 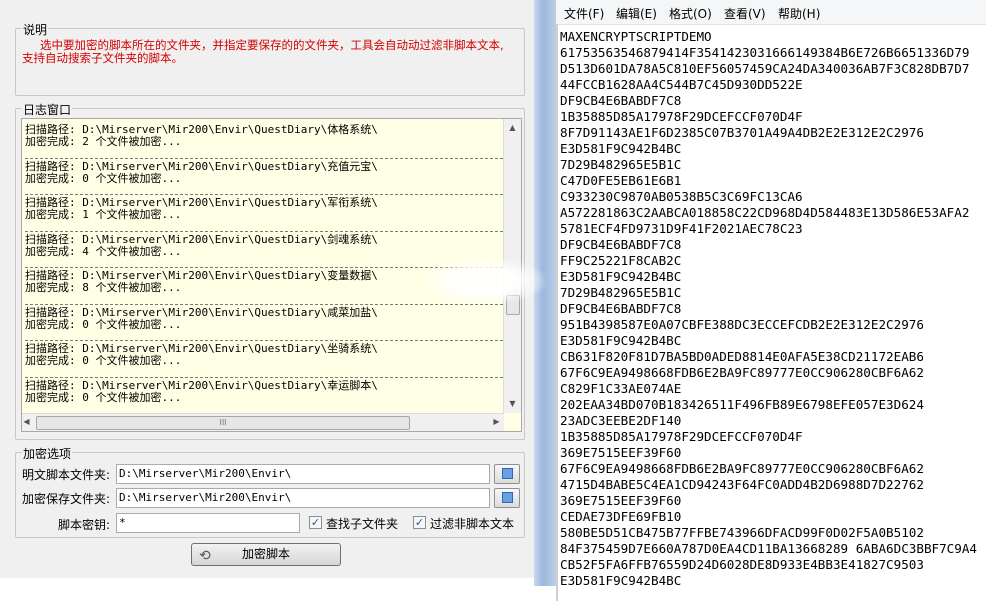 What do you see at coordinates (557, 312) in the screenshot?
I see `notepad-left-edge` at bounding box center [557, 312].